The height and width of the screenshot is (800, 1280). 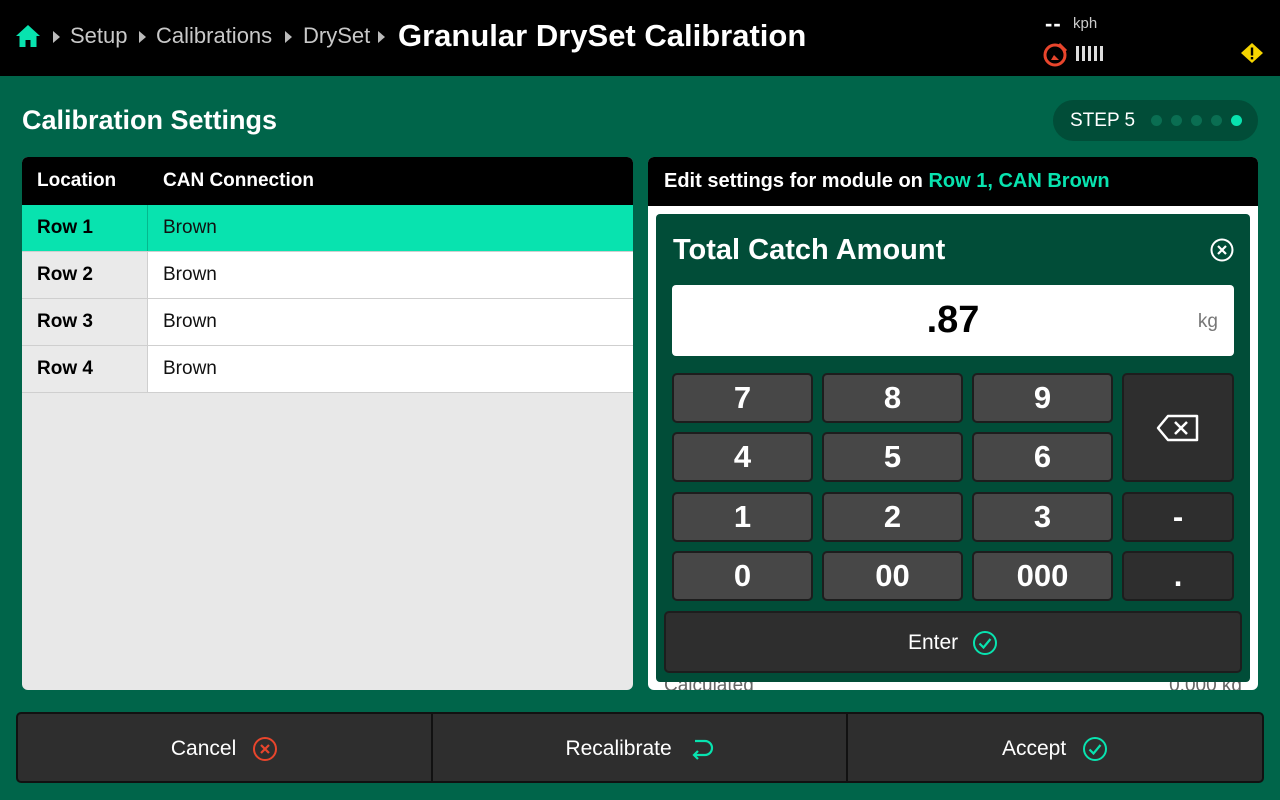 I want to click on close-icon, so click(x=1222, y=250).